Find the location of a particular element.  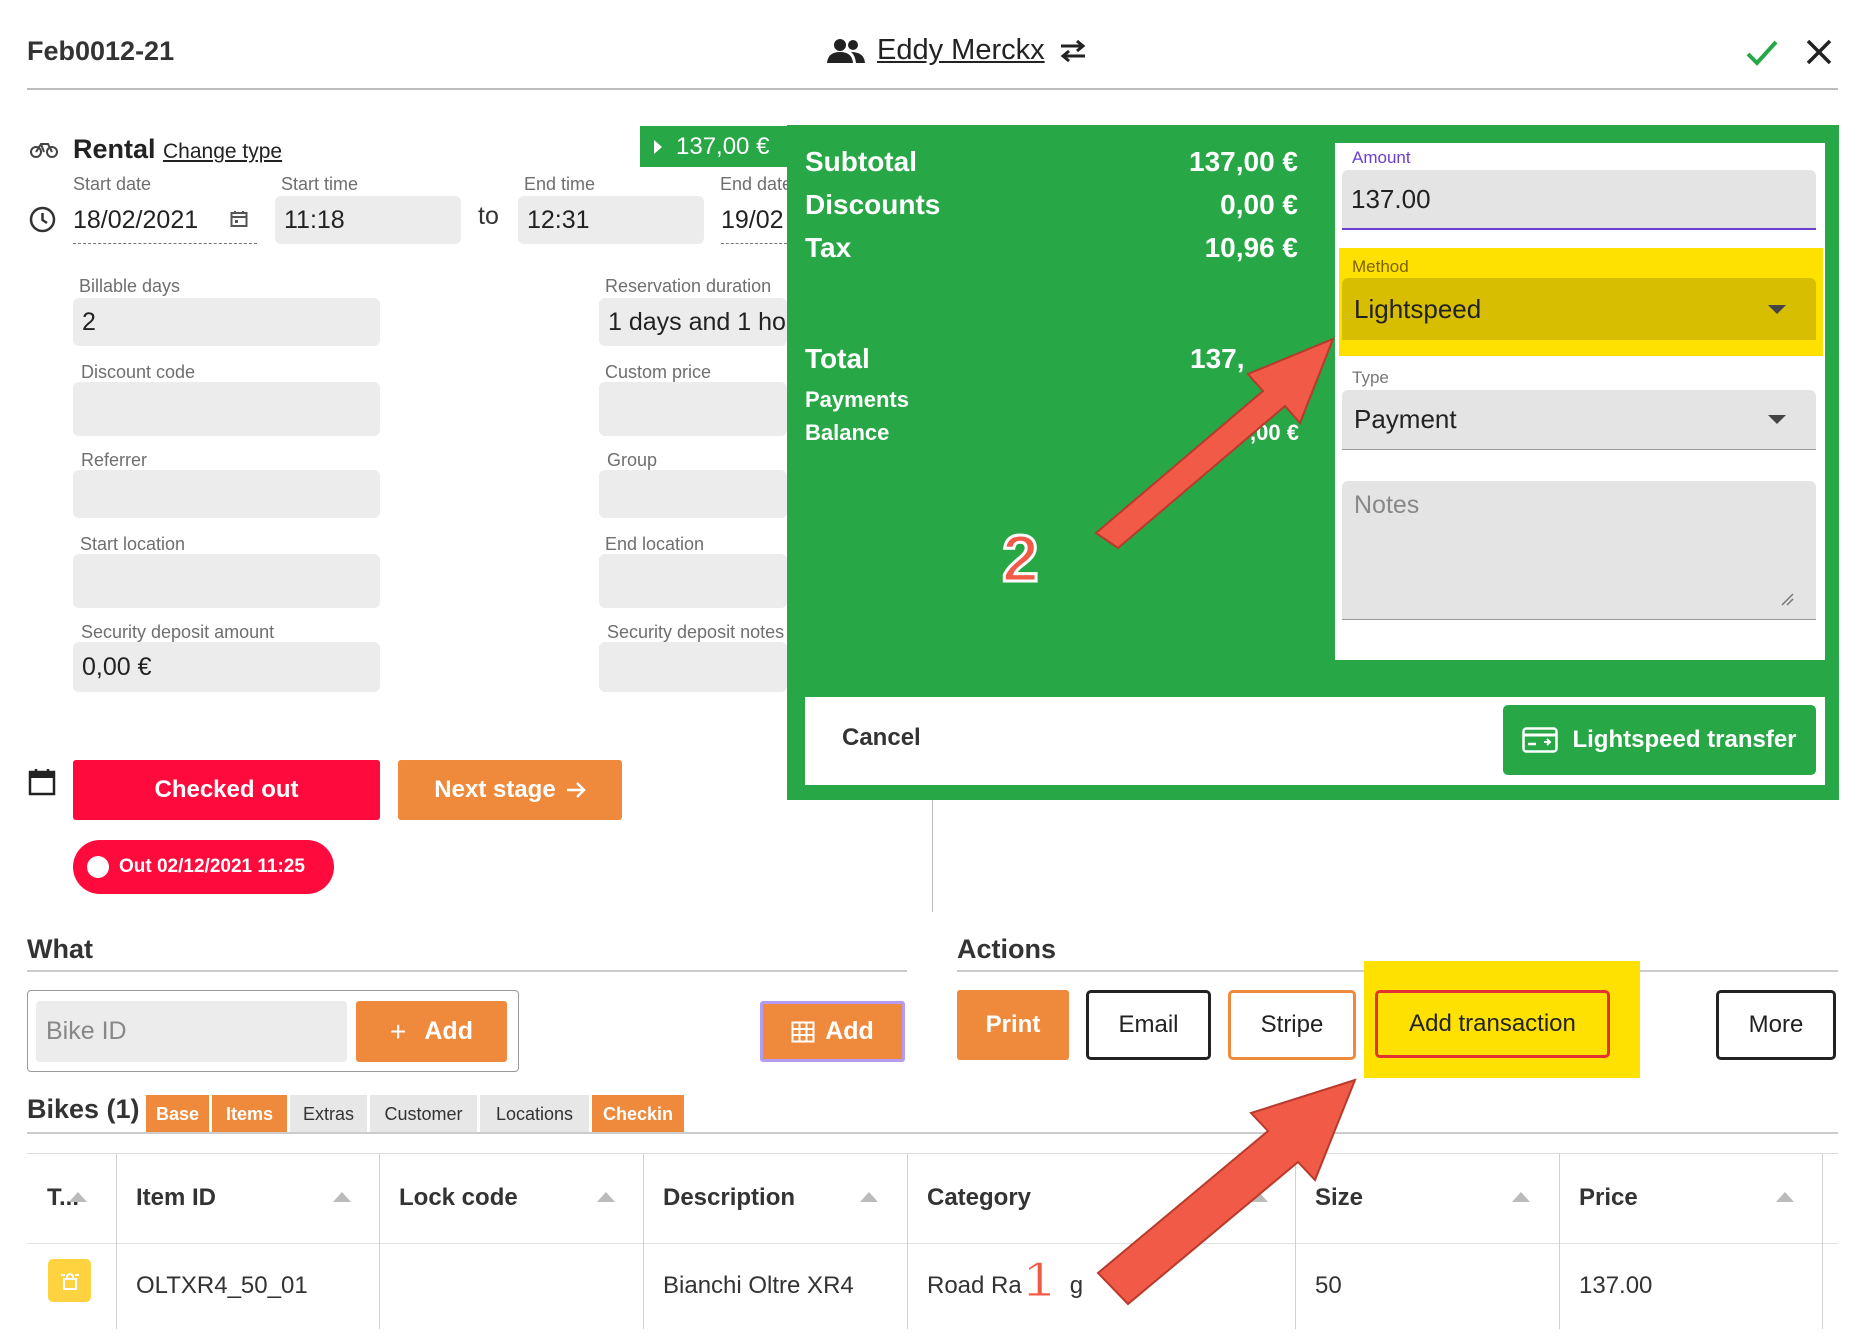

referrer-label: Referrer is located at coordinates (114, 460).